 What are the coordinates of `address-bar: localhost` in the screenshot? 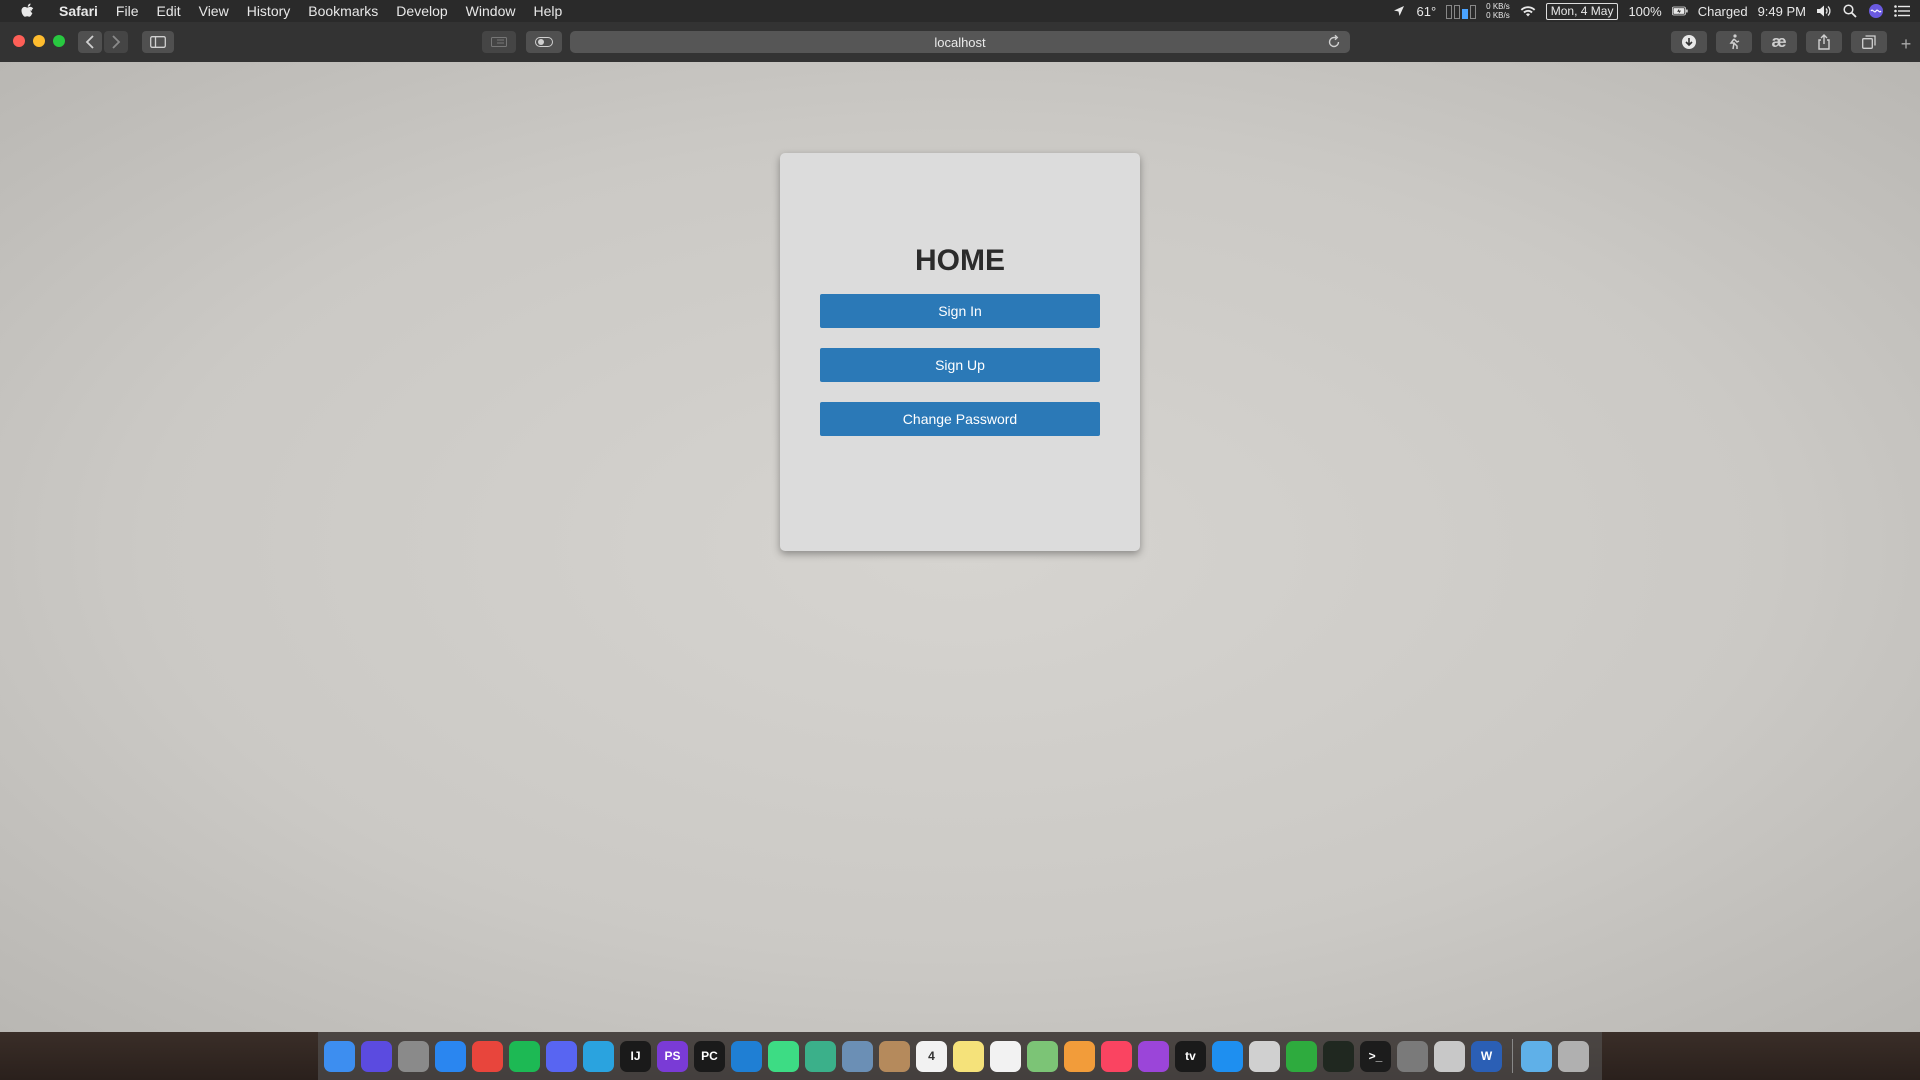 It's located at (960, 42).